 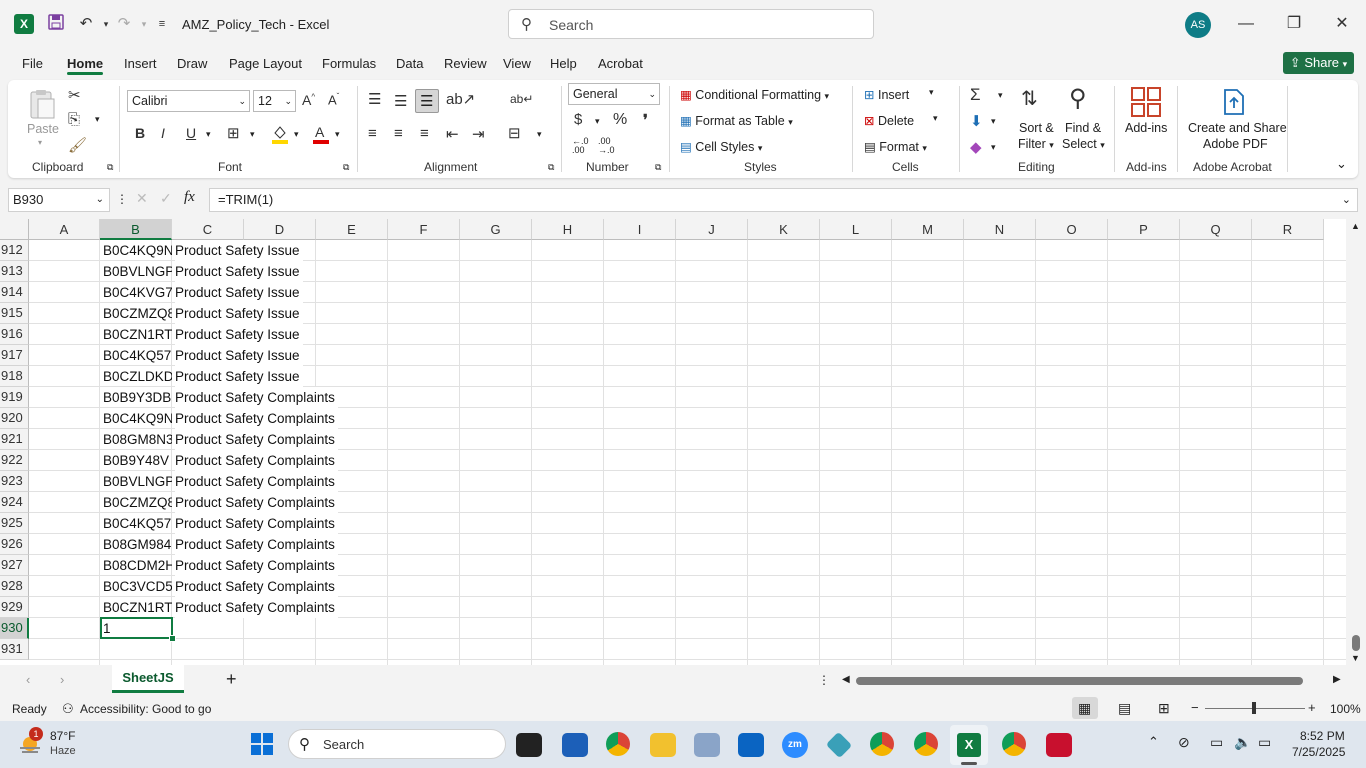 I want to click on cell-c928: Product Safety Complaints, so click(x=256, y=586).